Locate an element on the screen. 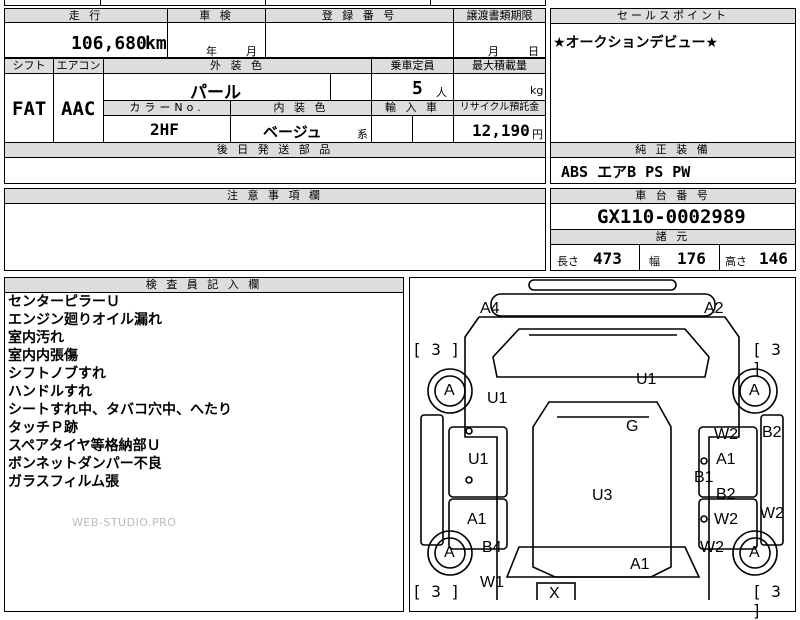  sales-point-header: セールスポイント is located at coordinates (673, 16).